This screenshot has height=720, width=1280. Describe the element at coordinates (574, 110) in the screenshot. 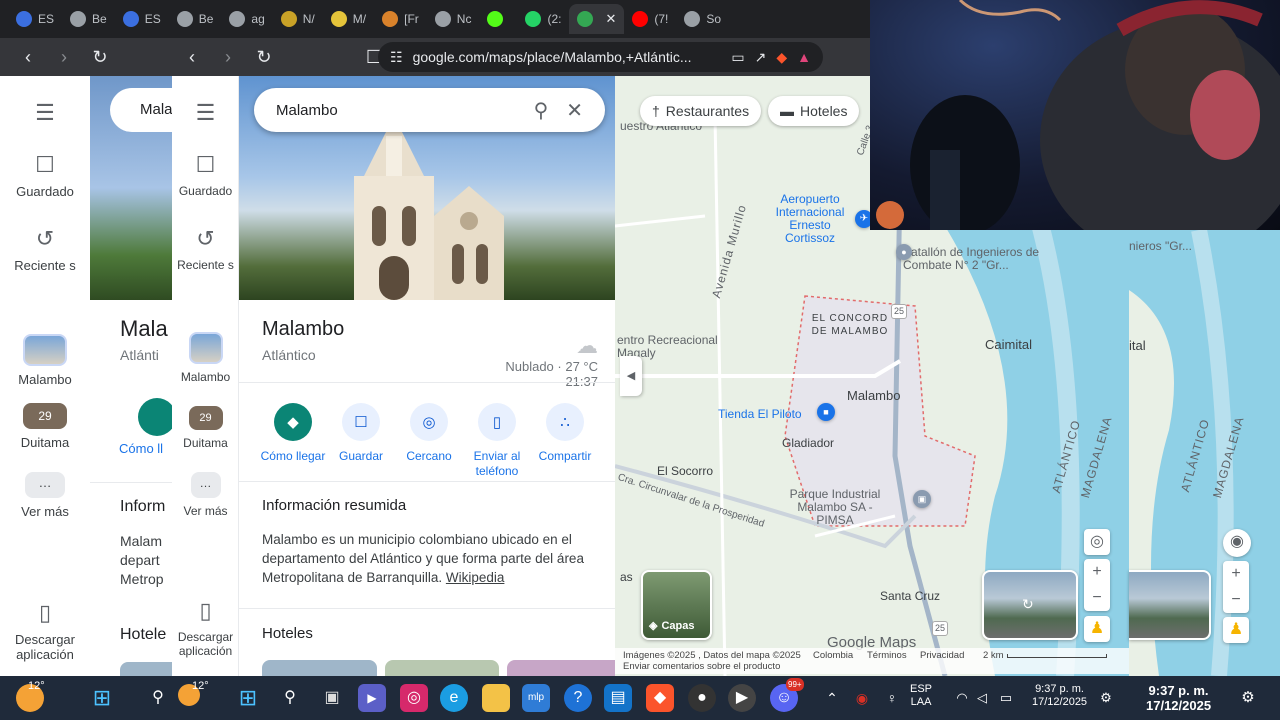

I see `close-icon: ✕` at that location.